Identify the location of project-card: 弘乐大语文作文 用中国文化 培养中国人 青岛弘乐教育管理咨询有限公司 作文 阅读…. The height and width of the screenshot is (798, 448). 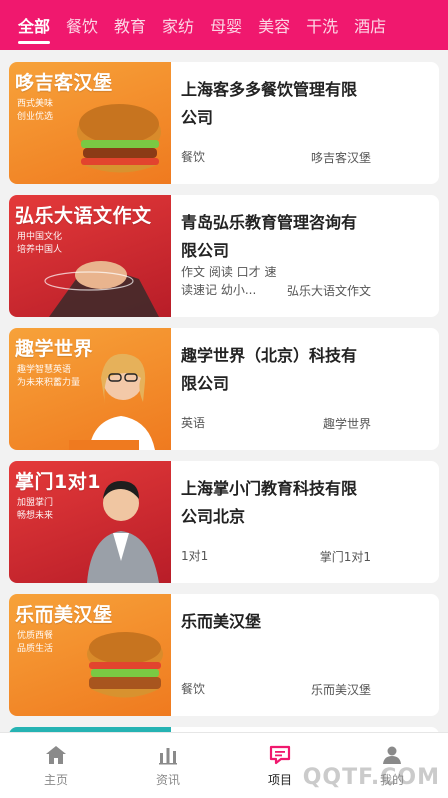
(224, 256).